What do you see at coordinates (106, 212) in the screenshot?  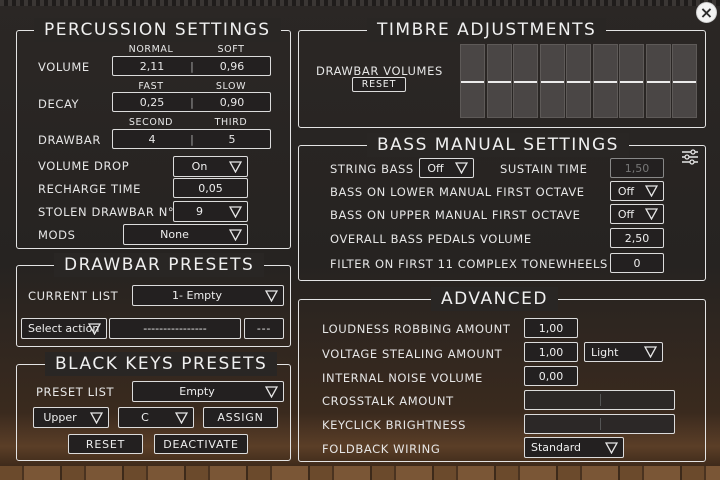 I see `stolen-drawbar-label: STOLEN DRAWBAR N°` at bounding box center [106, 212].